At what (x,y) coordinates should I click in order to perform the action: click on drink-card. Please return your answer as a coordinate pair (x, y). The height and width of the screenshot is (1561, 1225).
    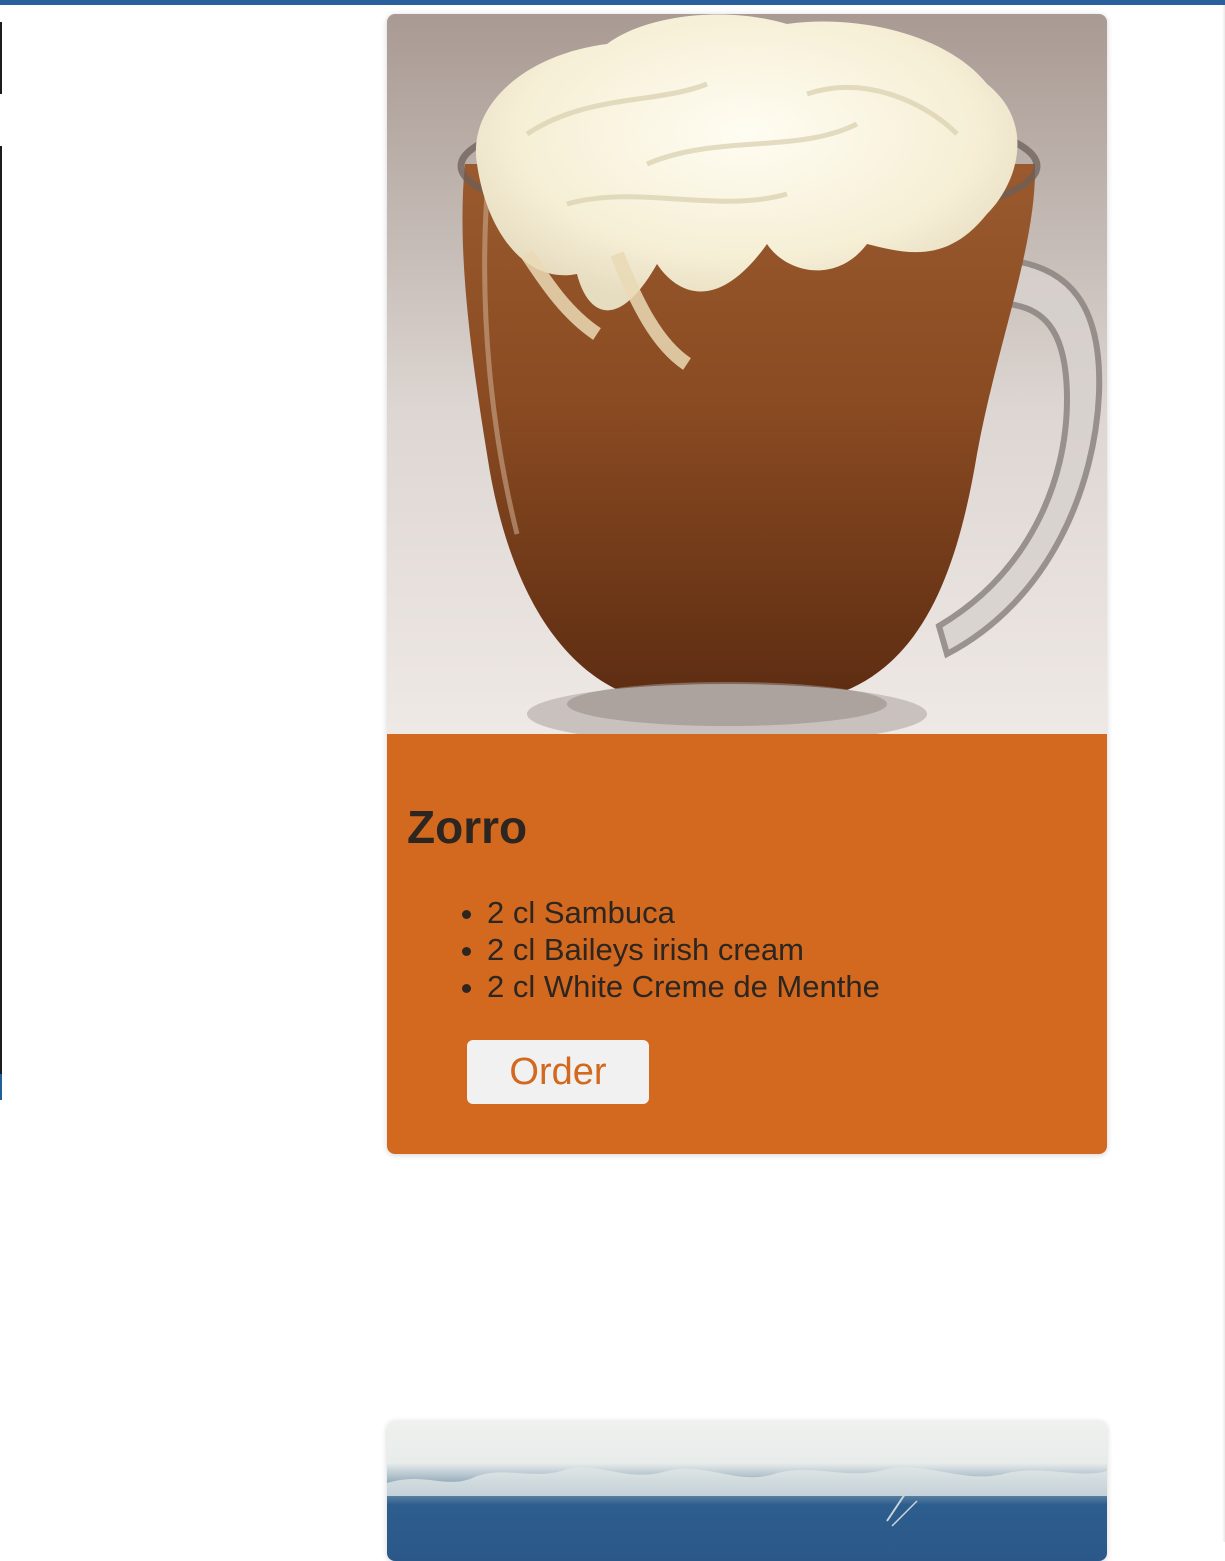
    Looking at the image, I should click on (747, 1491).